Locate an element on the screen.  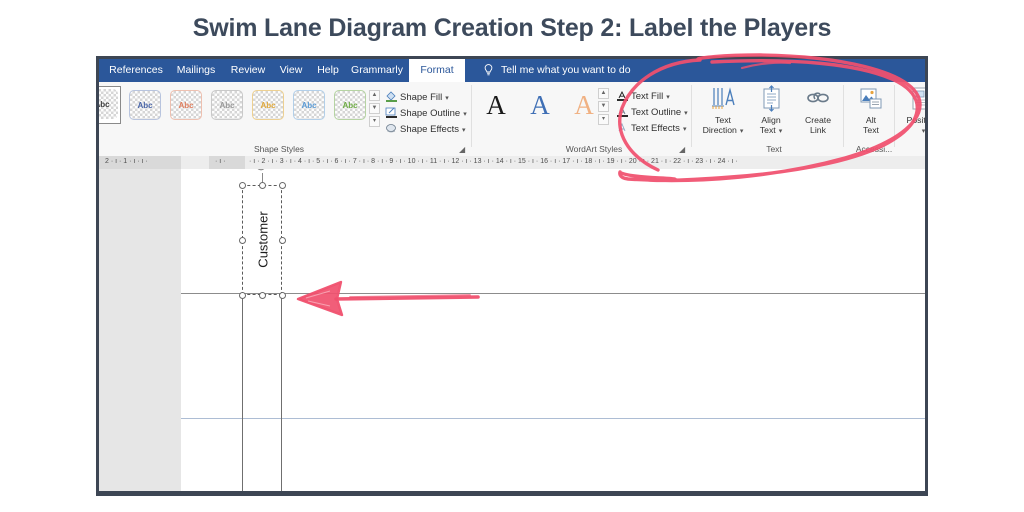
text-direction-label-2: Direction is located at coordinates (719, 130).